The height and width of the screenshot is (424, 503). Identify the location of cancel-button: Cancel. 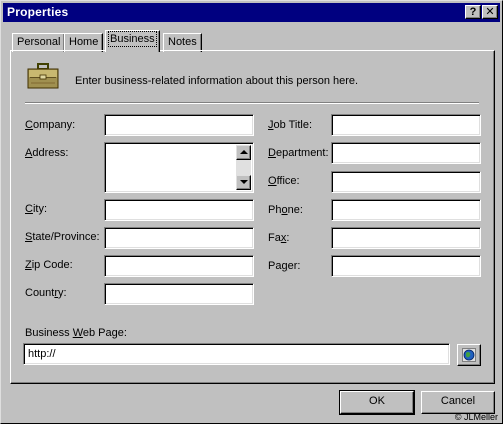
(458, 402).